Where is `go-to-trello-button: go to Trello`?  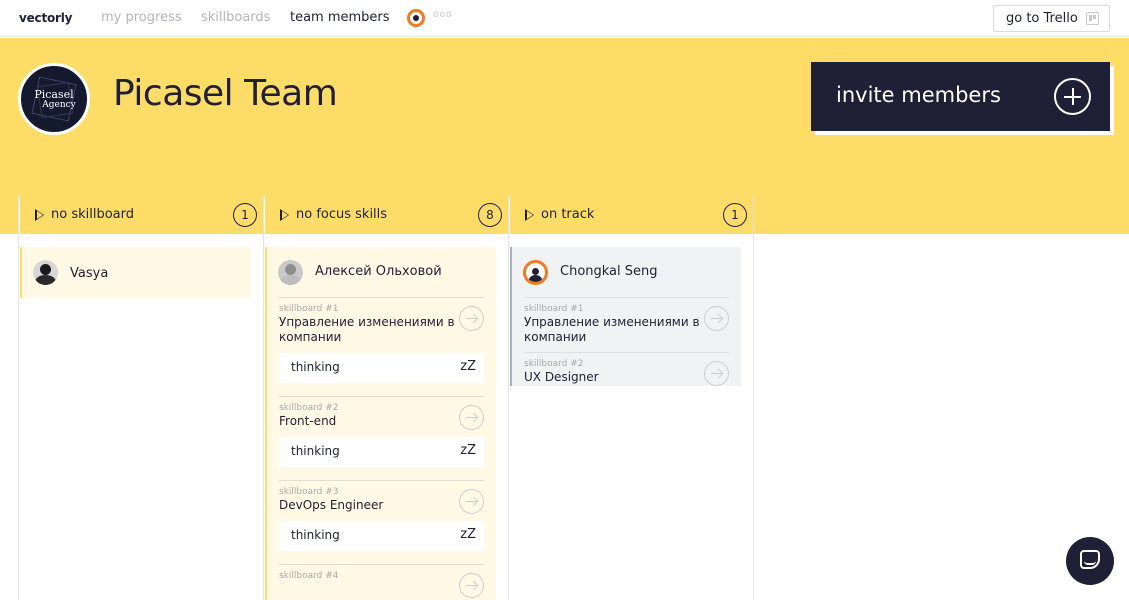
go-to-trello-button: go to Trello is located at coordinates (1051, 18).